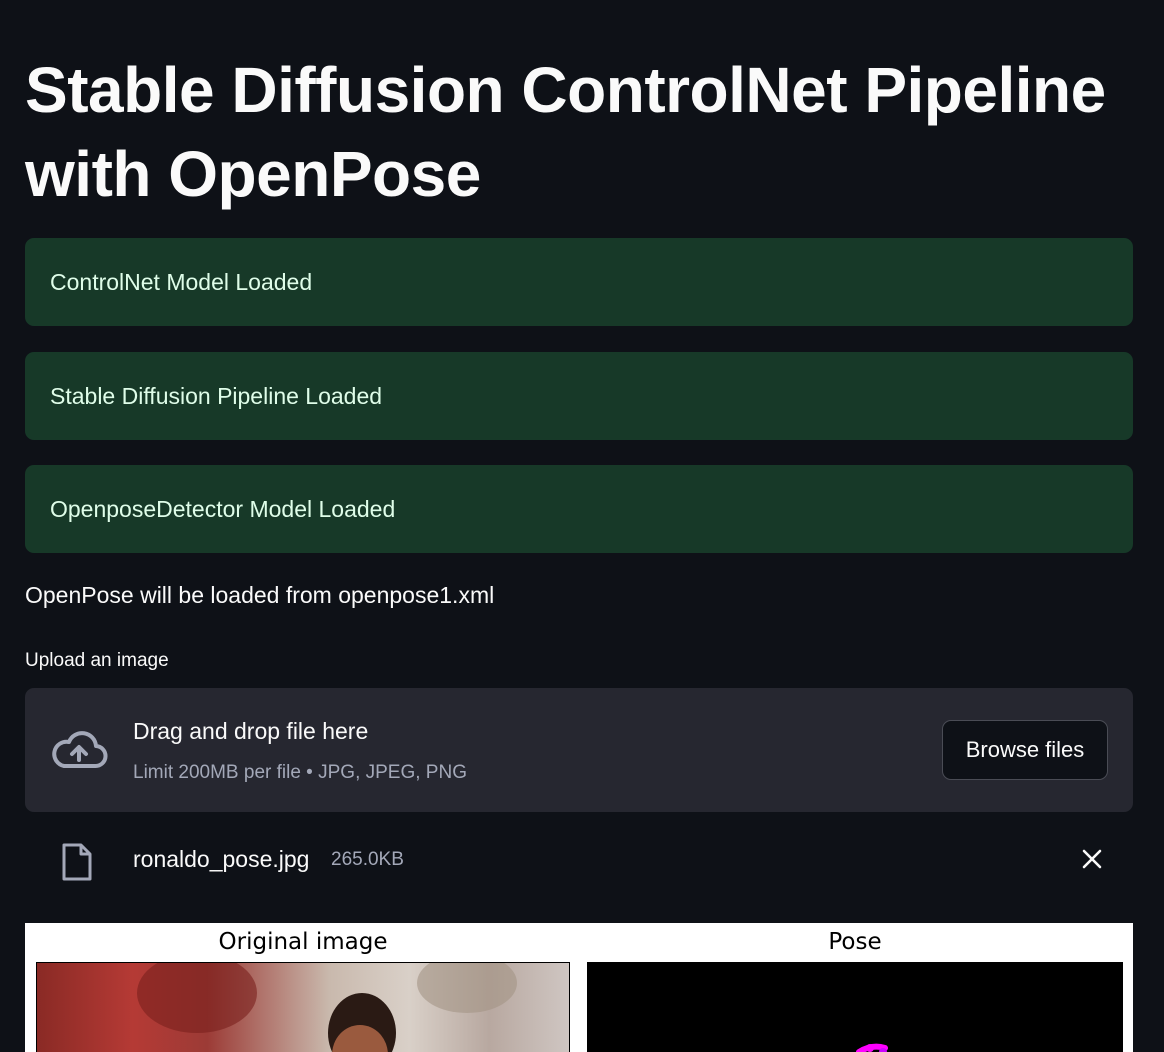 The image size is (1164, 1052). Describe the element at coordinates (579, 282) in the screenshot. I see `success-alert-controlnet: ControlNet Model Loaded` at that location.